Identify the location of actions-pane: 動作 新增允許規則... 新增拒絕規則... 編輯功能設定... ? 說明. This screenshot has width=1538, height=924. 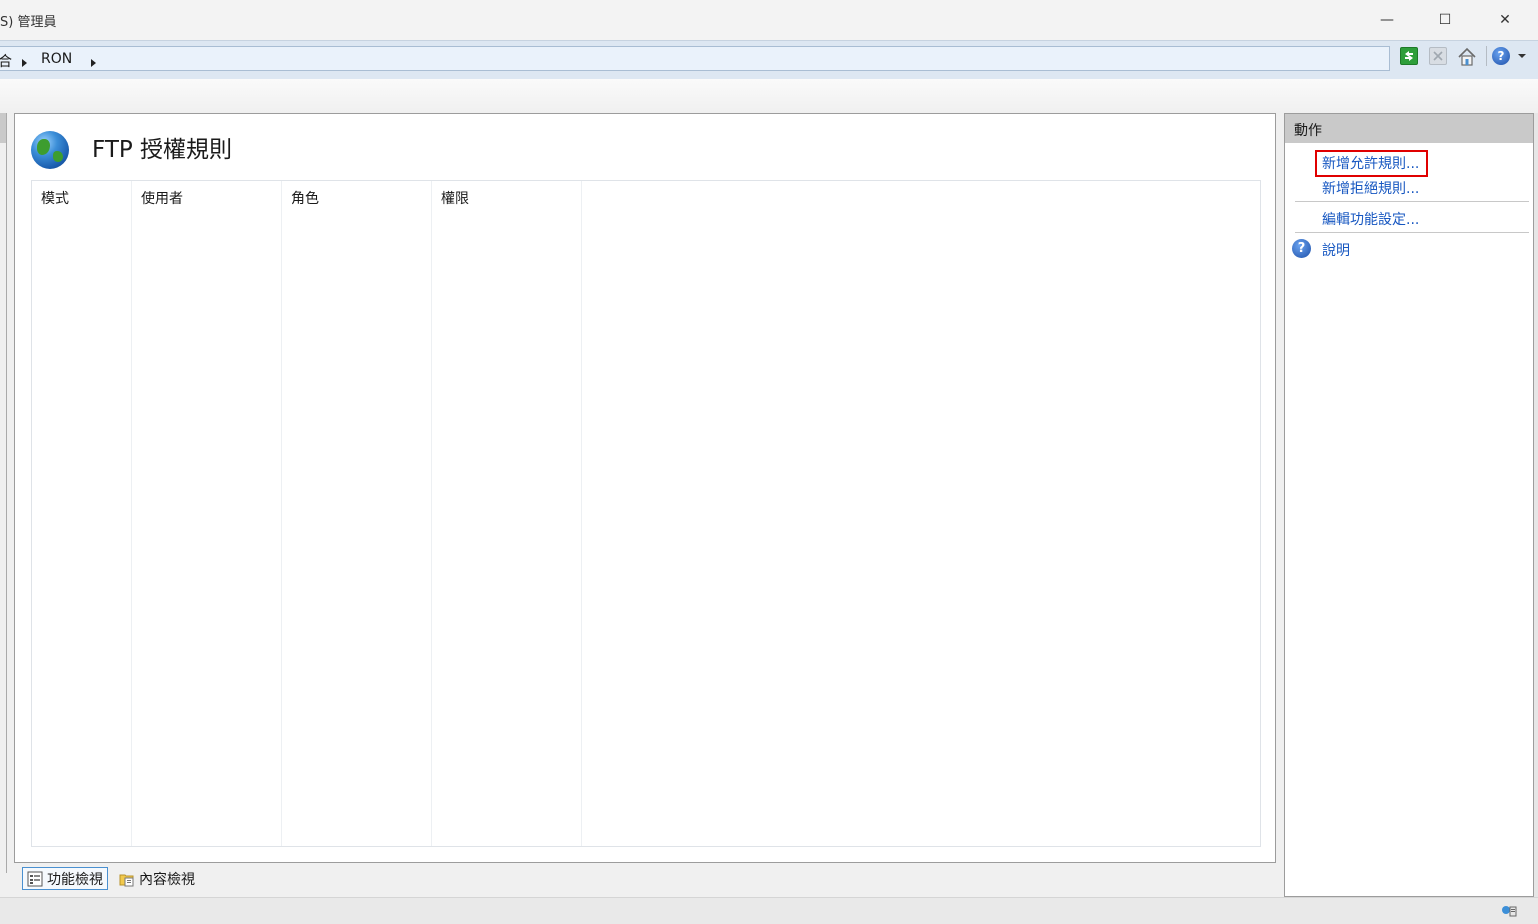
(1409, 505).